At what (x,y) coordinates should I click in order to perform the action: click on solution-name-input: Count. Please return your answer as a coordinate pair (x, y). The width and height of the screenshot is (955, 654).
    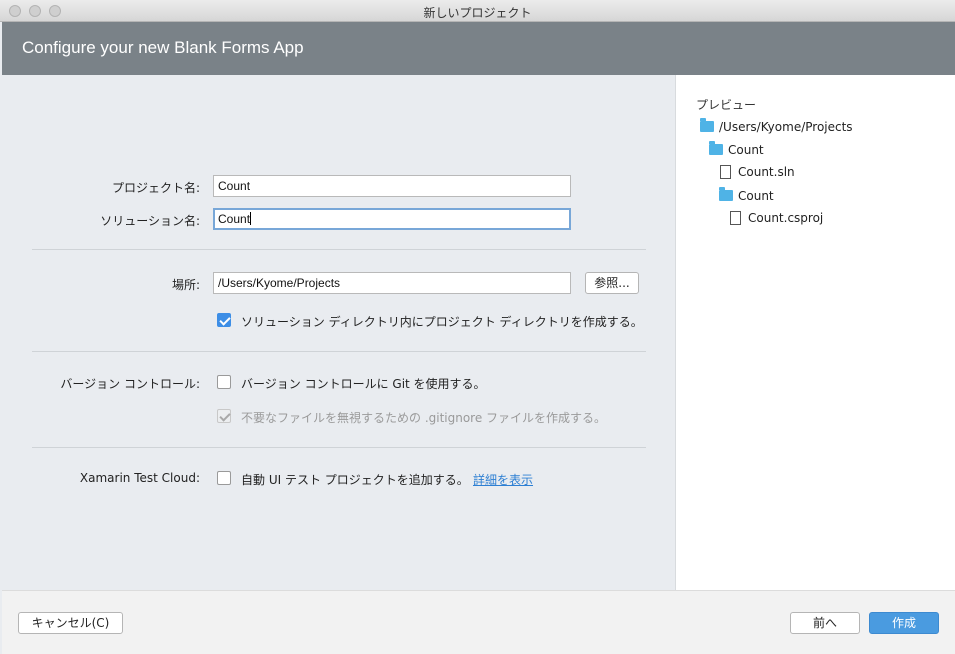
    Looking at the image, I should click on (392, 219).